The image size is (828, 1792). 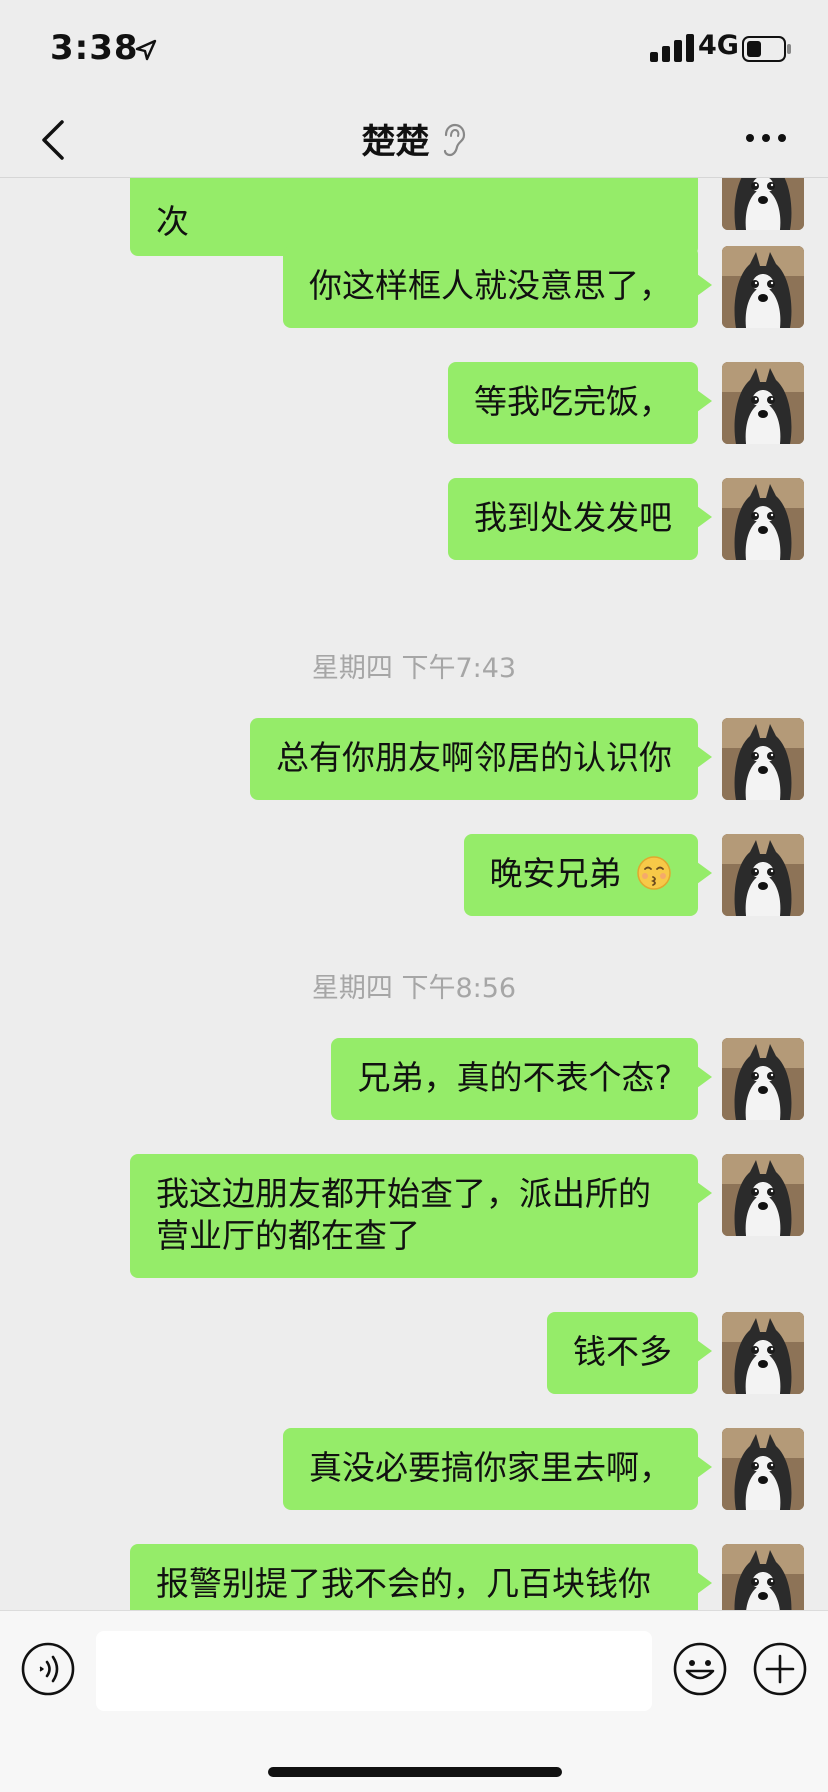 What do you see at coordinates (490, 1467) in the screenshot?
I see `message-text: 真没必要搞你家里去啊，` at bounding box center [490, 1467].